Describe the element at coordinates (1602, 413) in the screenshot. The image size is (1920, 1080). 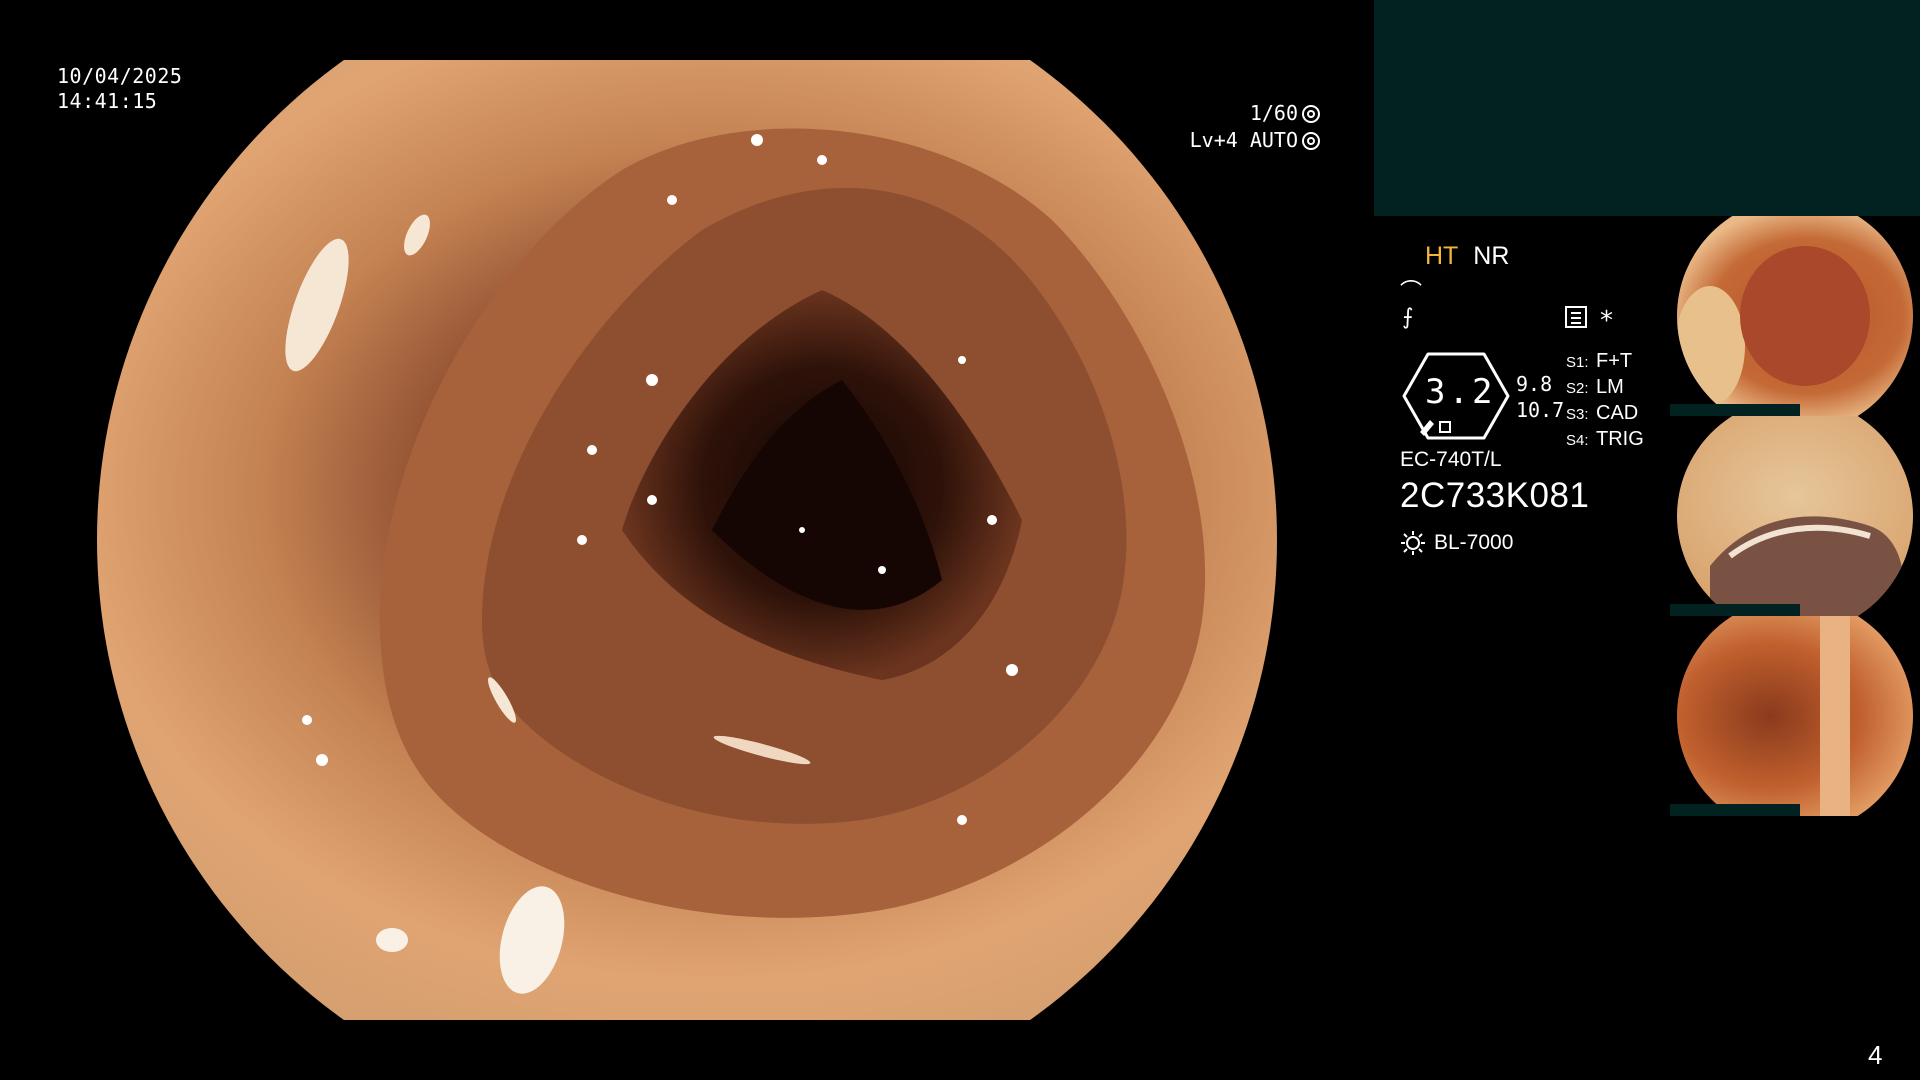
I see `switch-row: S3: CAD` at that location.